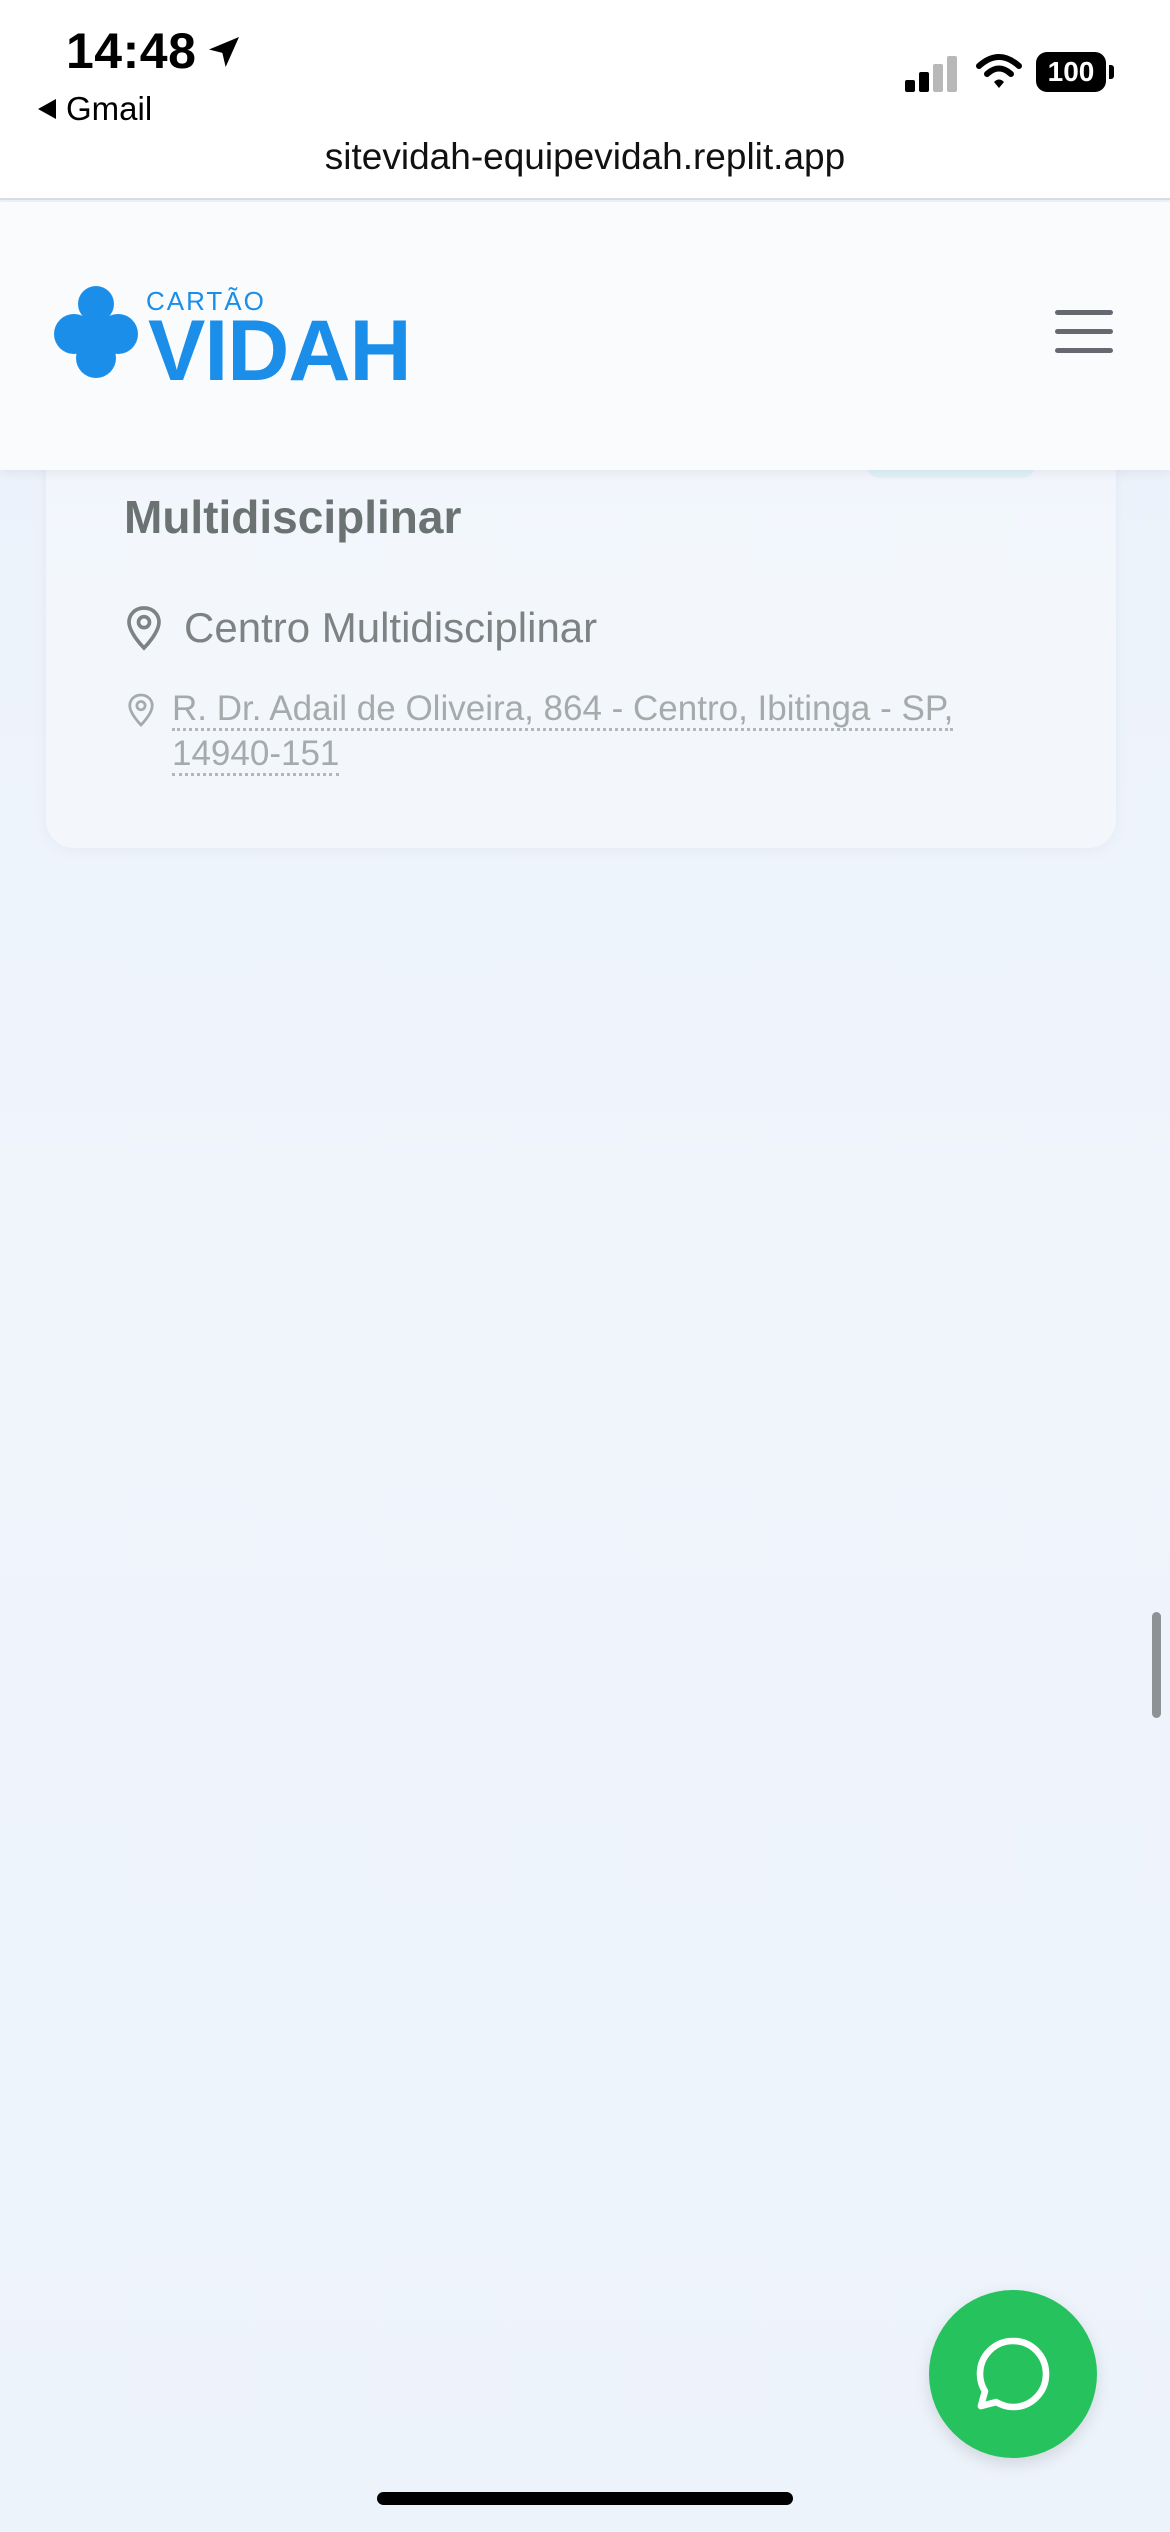 This screenshot has width=1170, height=2532. What do you see at coordinates (144, 628) in the screenshot?
I see `map-pin-icon` at bounding box center [144, 628].